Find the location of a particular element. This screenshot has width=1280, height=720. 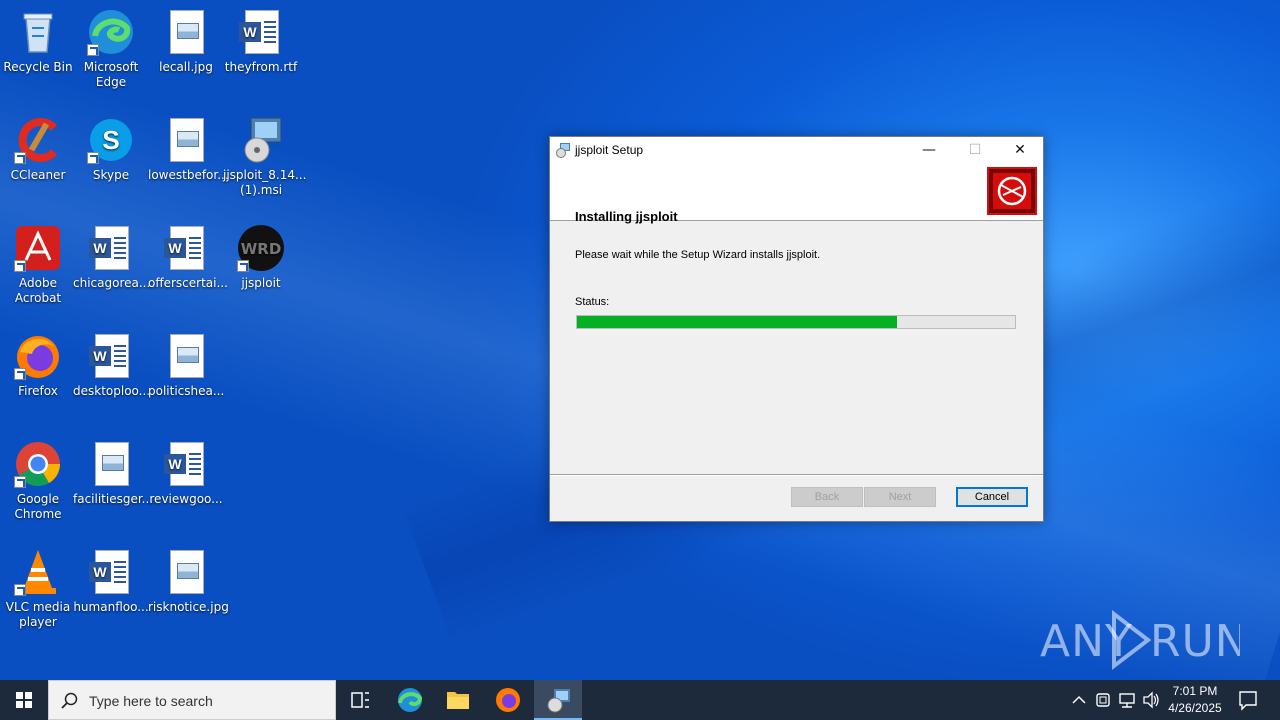

ccleaner-icon is located at coordinates (38, 140).